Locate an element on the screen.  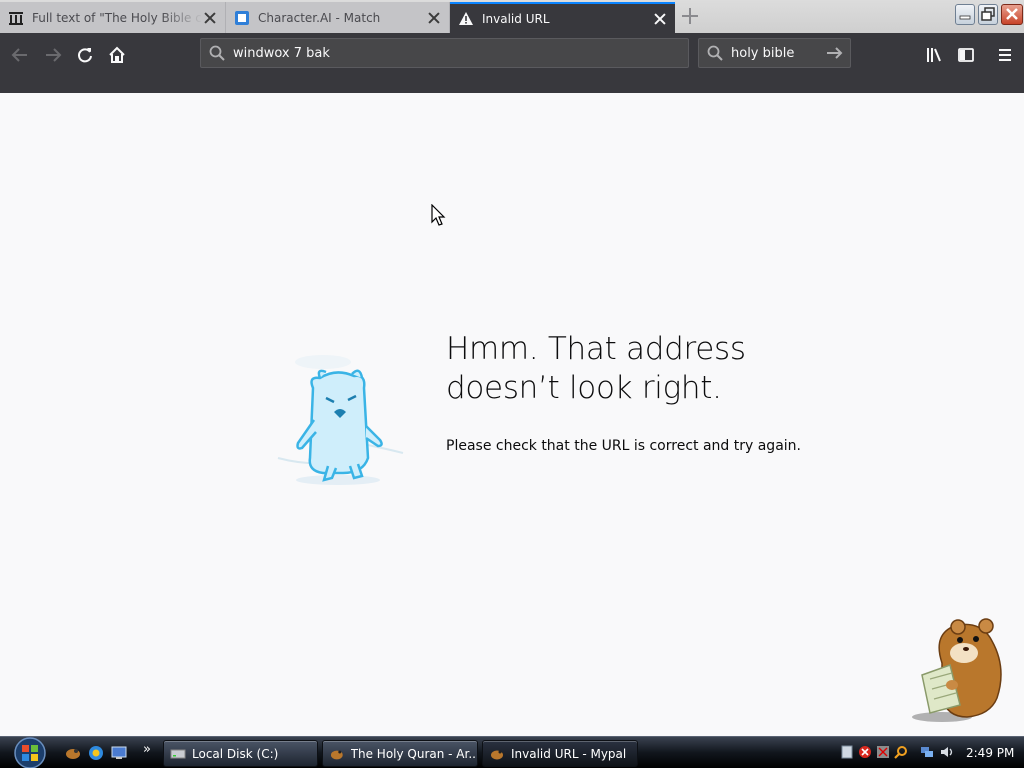
reload-button is located at coordinates (85, 55).